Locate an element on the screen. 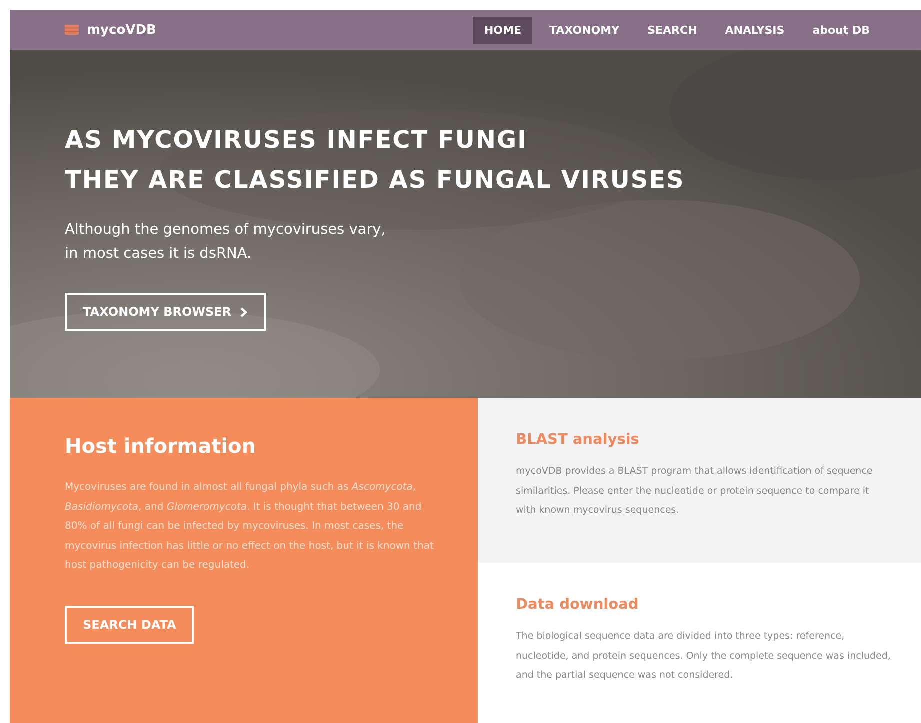  nav-link: about DB is located at coordinates (841, 30).